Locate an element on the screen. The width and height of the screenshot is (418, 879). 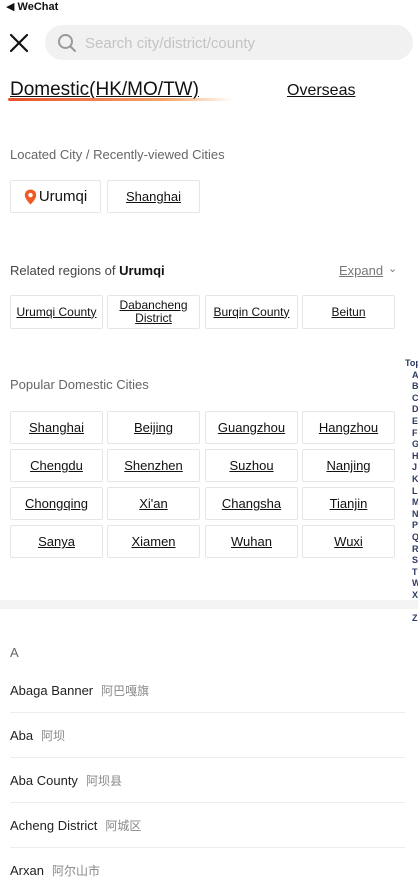
city-name: Aba 阿坝 is located at coordinates (37, 735).